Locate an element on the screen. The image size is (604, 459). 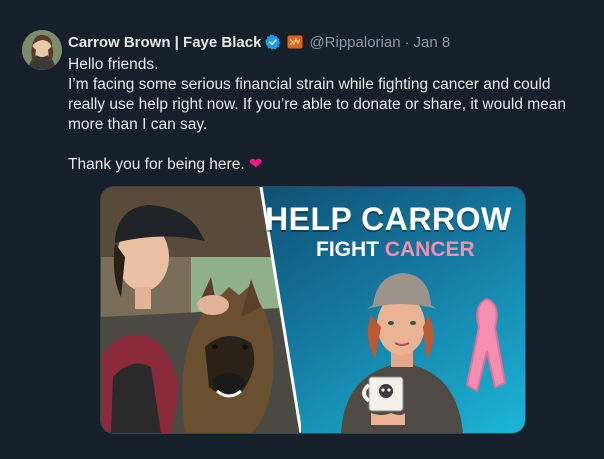
display-name: Carrow Brown | Faye Black is located at coordinates (164, 42).